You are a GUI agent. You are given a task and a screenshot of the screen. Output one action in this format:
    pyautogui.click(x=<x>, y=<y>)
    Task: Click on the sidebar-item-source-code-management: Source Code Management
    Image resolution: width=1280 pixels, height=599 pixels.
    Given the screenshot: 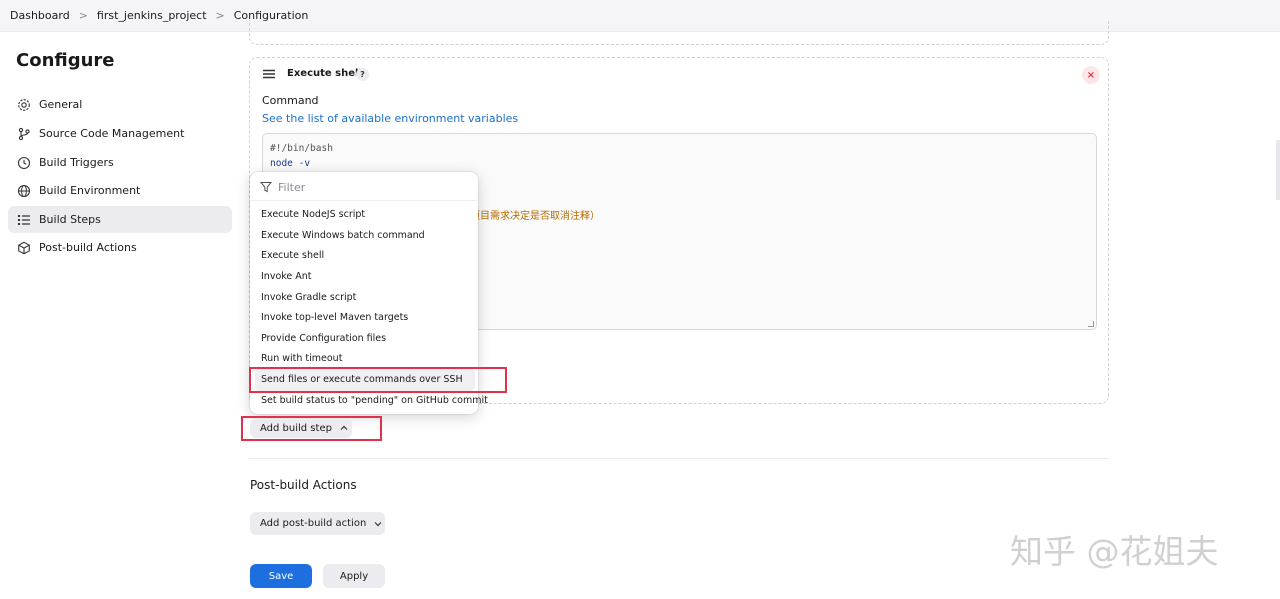 What is the action you would take?
    pyautogui.click(x=120, y=133)
    